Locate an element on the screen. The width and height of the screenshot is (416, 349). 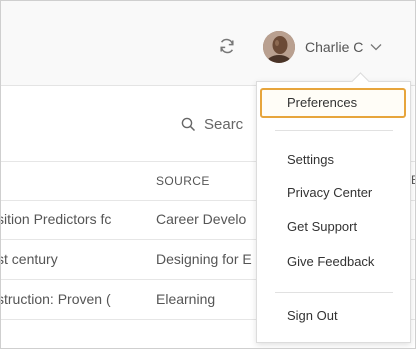
user-name: Charlie C is located at coordinates (334, 47).